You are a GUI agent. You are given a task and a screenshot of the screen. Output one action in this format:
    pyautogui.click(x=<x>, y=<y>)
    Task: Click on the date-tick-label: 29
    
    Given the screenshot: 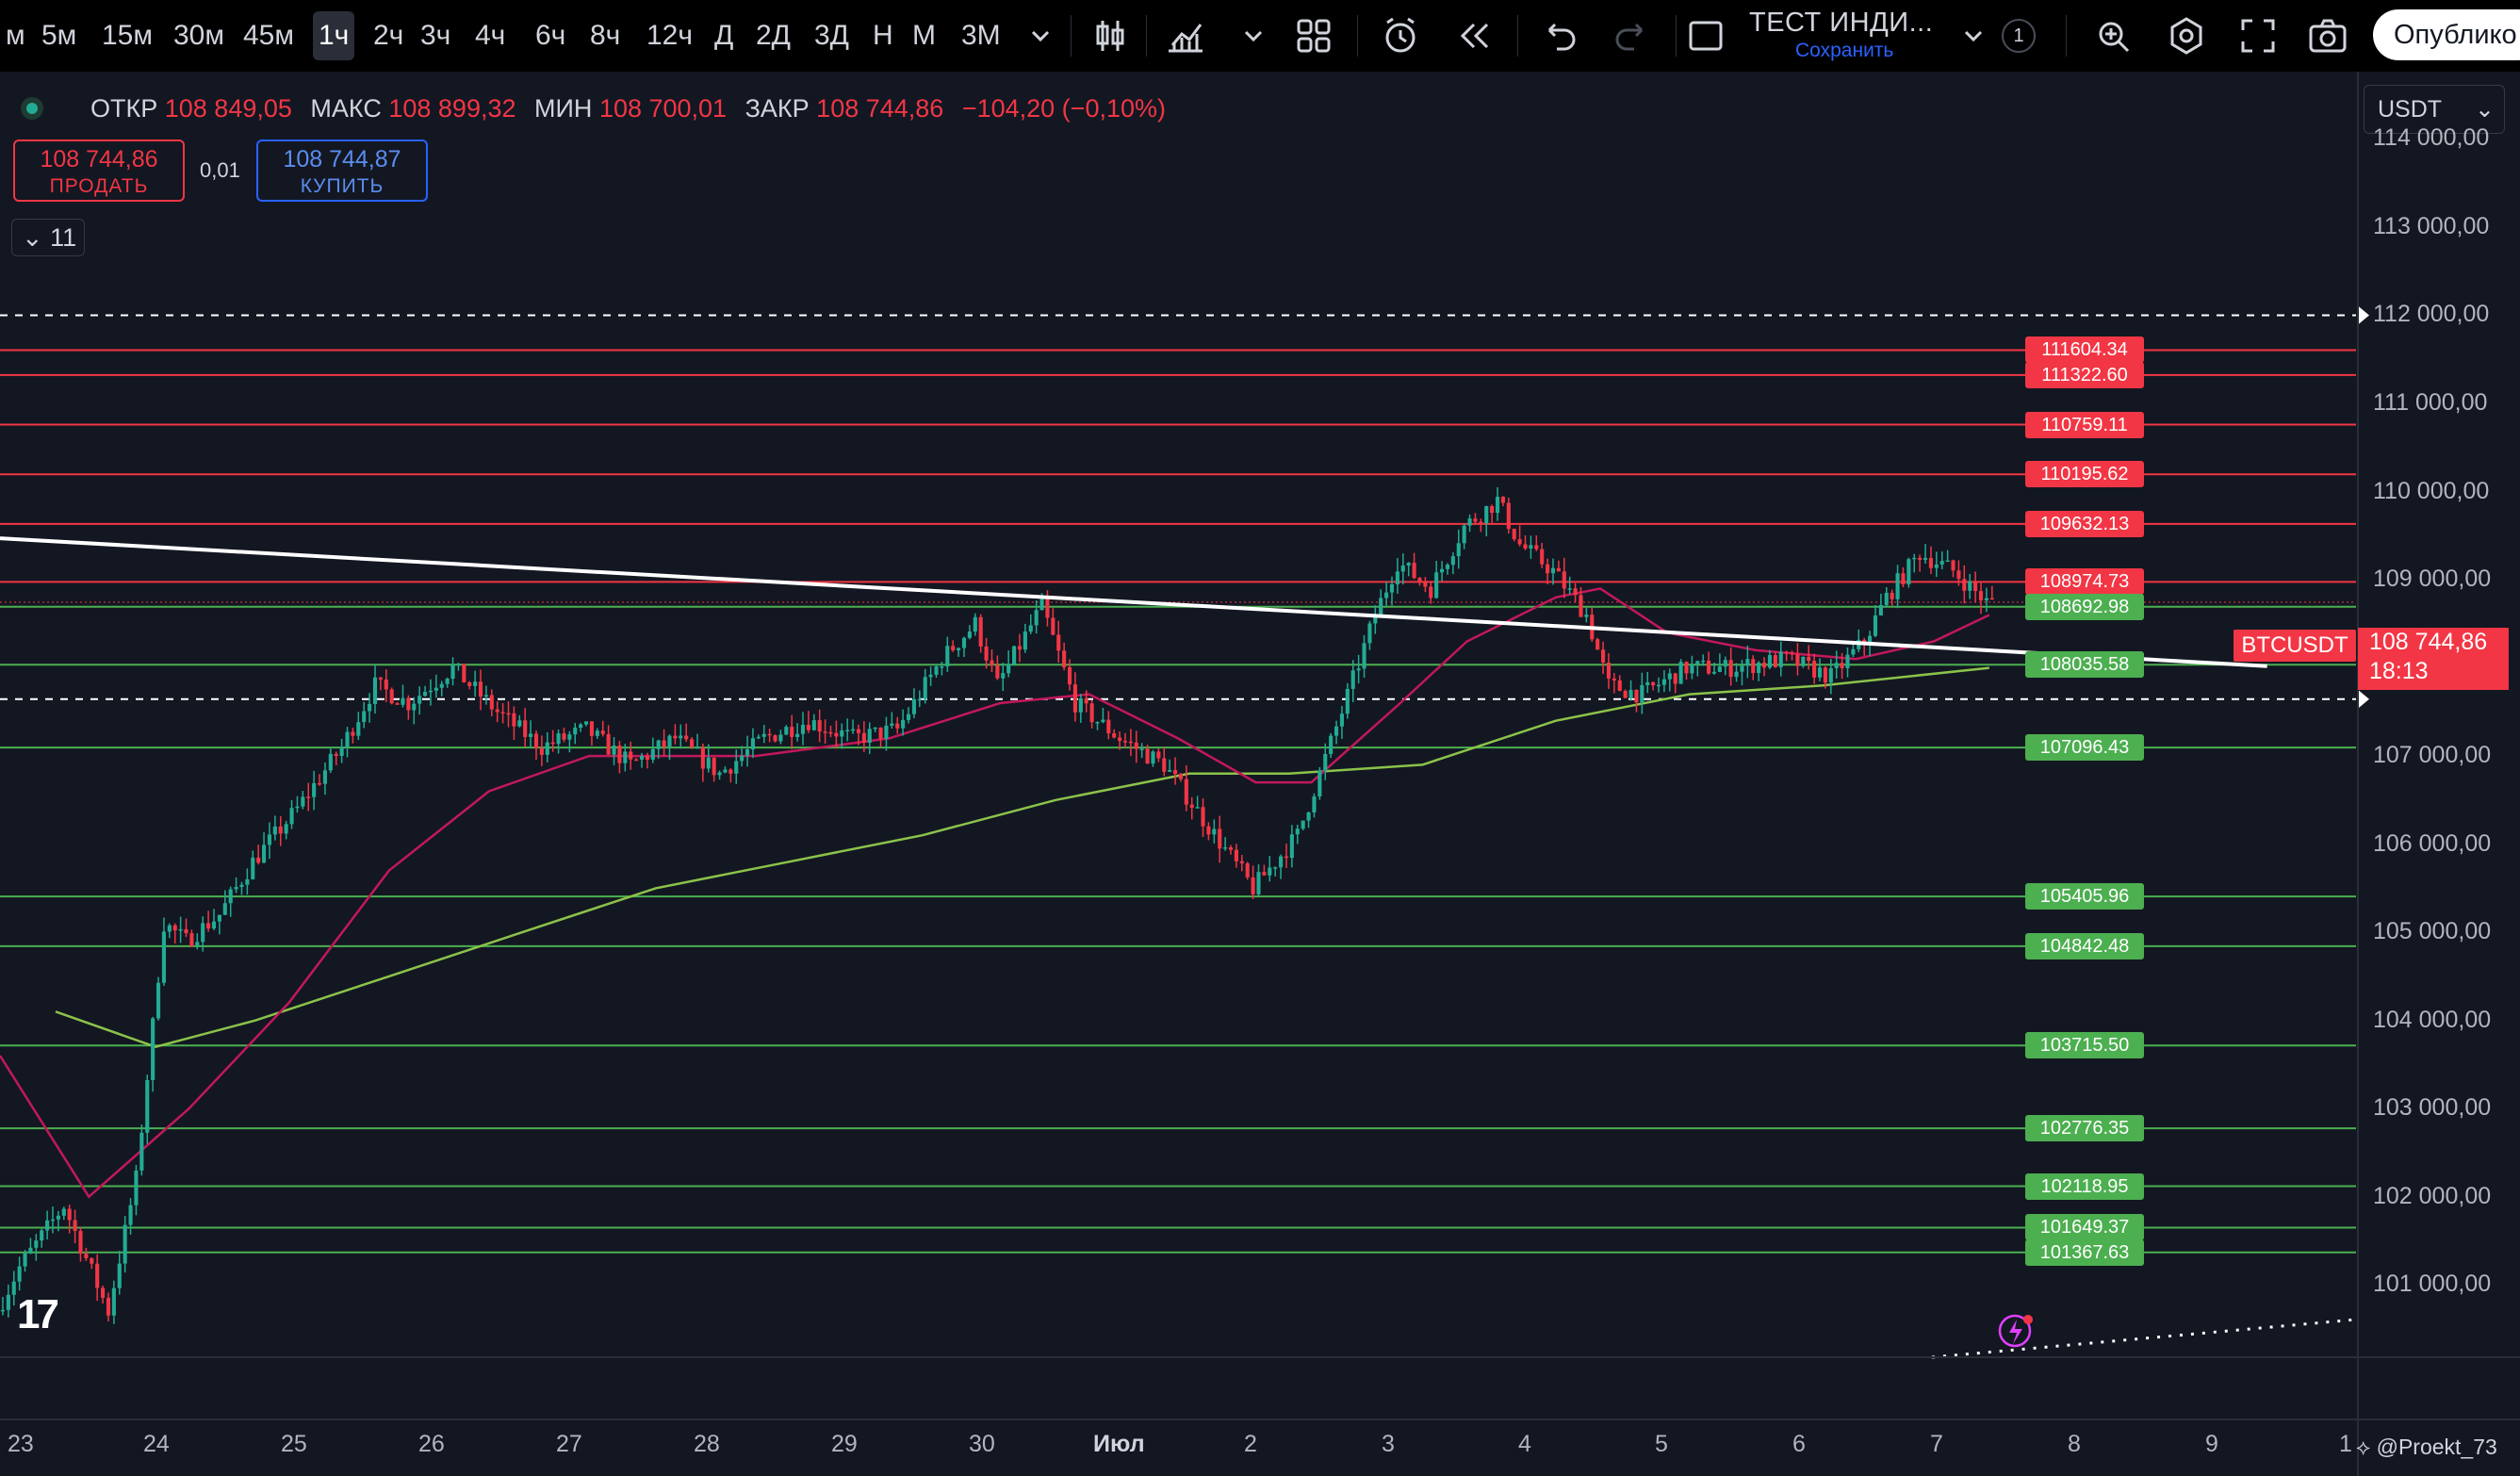 What is the action you would take?
    pyautogui.click(x=844, y=1444)
    